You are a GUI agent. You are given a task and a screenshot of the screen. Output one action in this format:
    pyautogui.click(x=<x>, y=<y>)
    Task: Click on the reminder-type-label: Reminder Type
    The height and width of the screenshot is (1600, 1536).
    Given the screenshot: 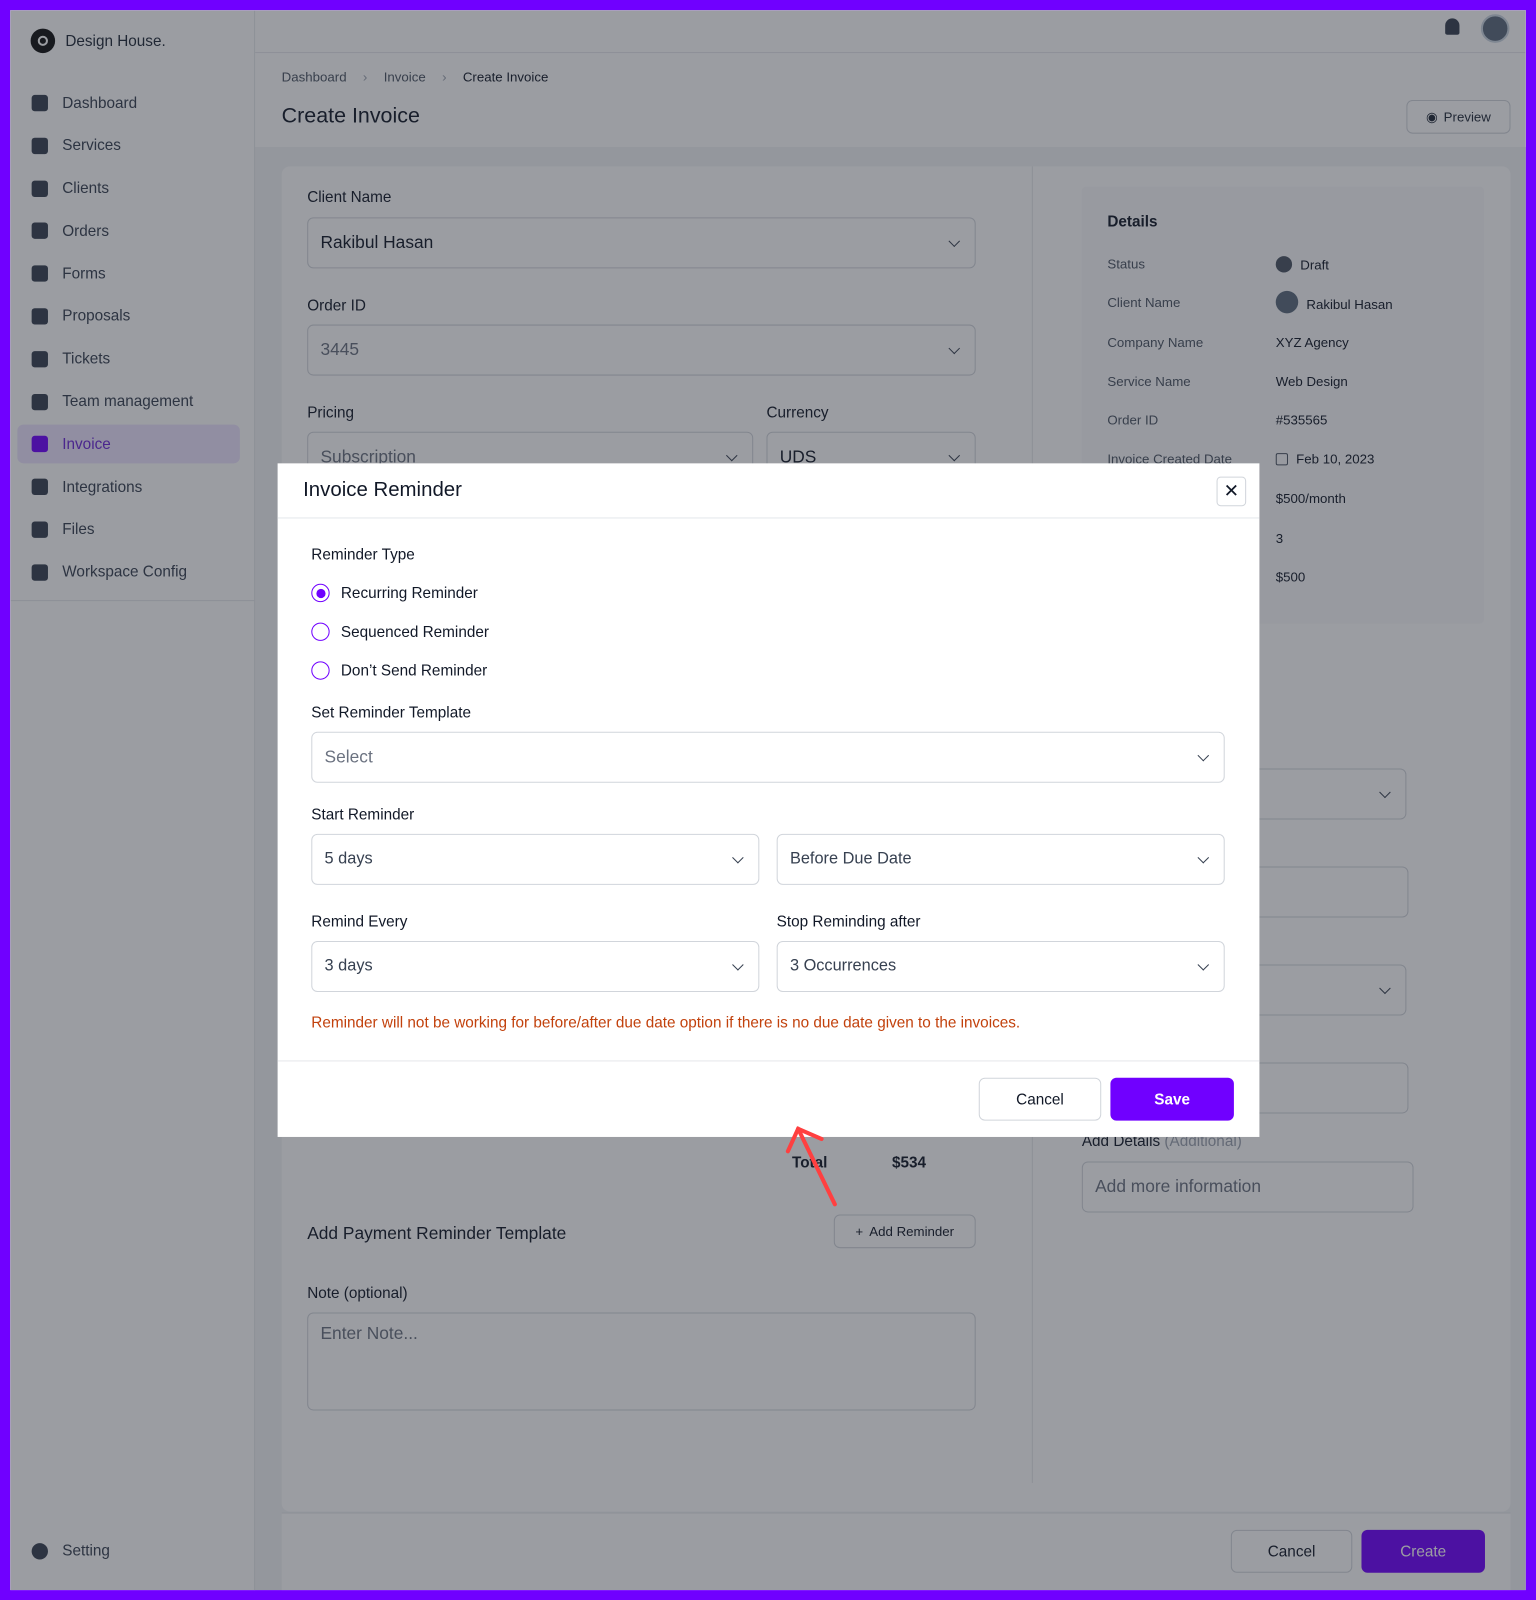 What is the action you would take?
    pyautogui.click(x=363, y=555)
    